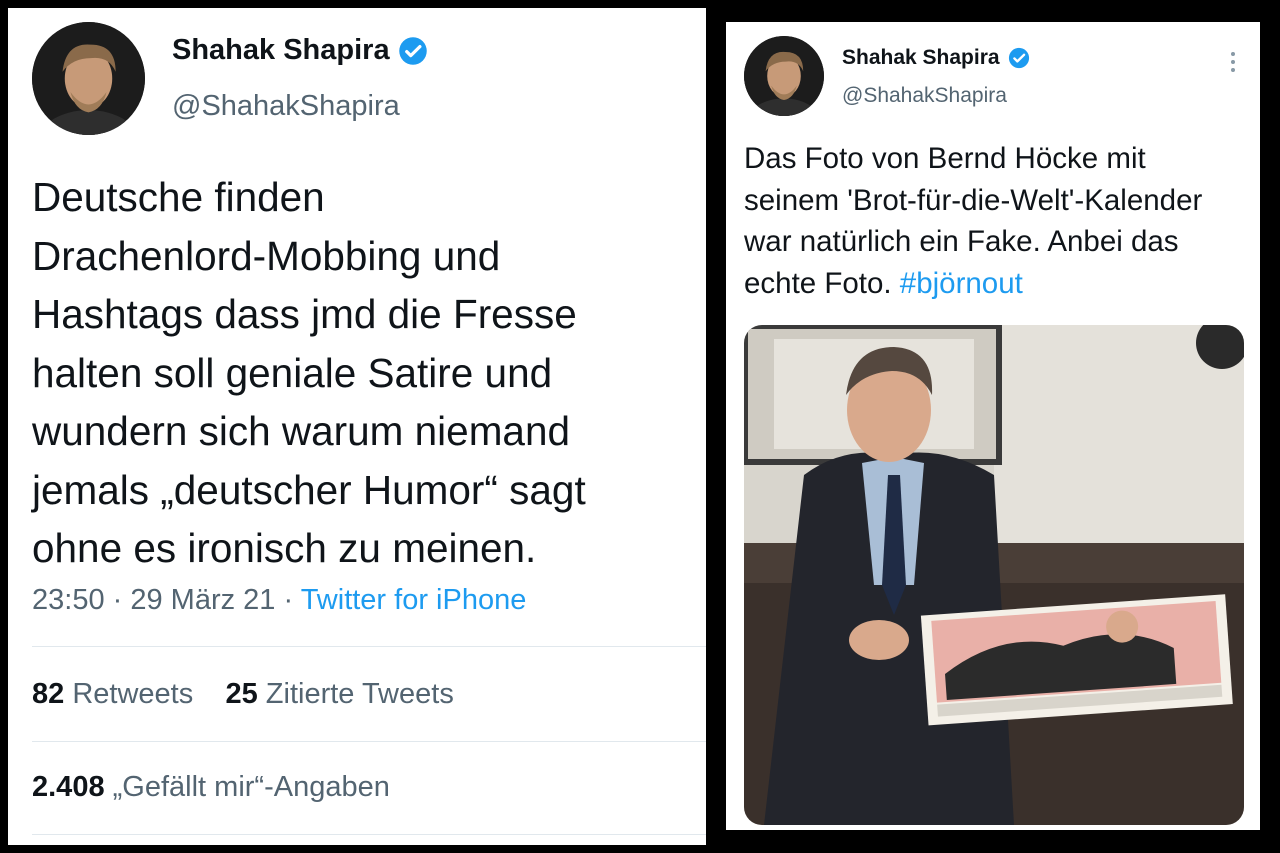 This screenshot has width=1280, height=853. Describe the element at coordinates (414, 600) in the screenshot. I see `tweet-source-link: Twitter for iPhone` at that location.